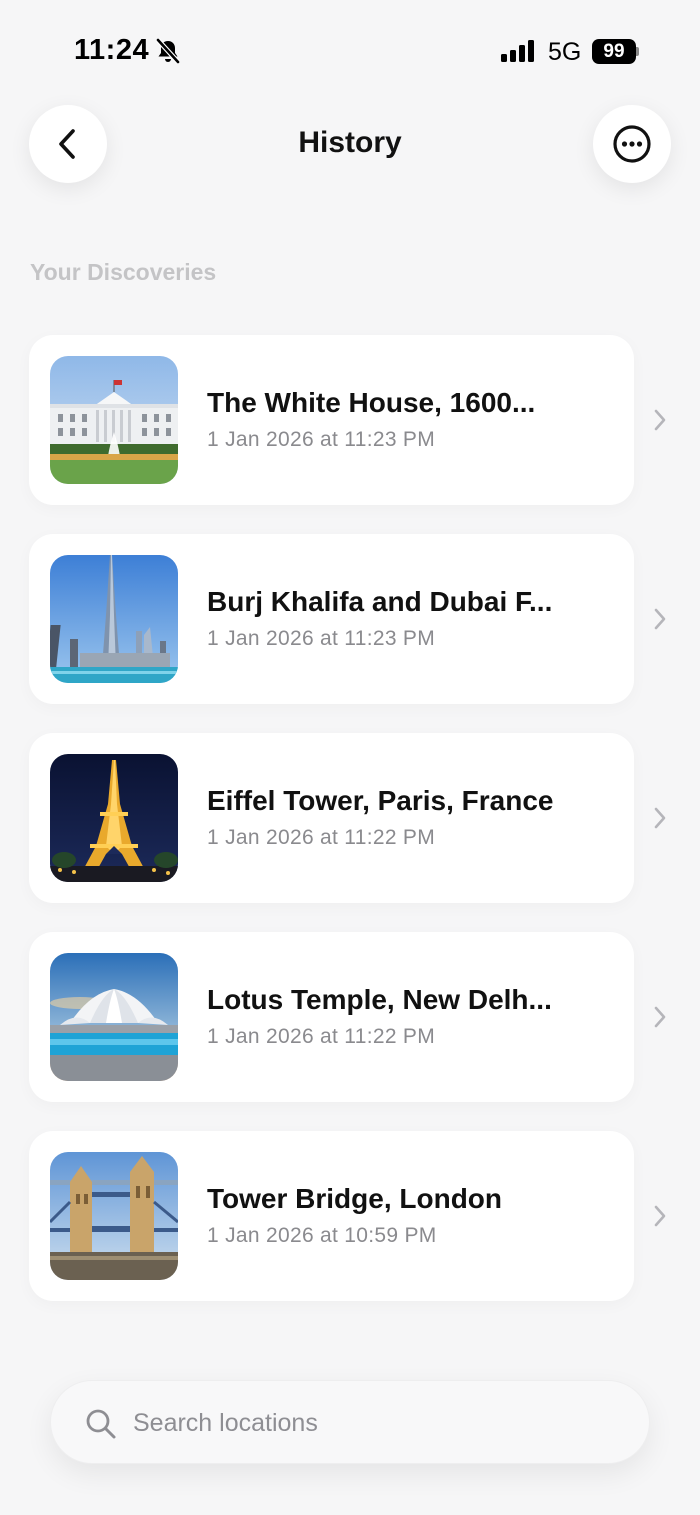 The width and height of the screenshot is (700, 1515). Describe the element at coordinates (114, 619) in the screenshot. I see `burj-khalifa-thumbnail` at that location.